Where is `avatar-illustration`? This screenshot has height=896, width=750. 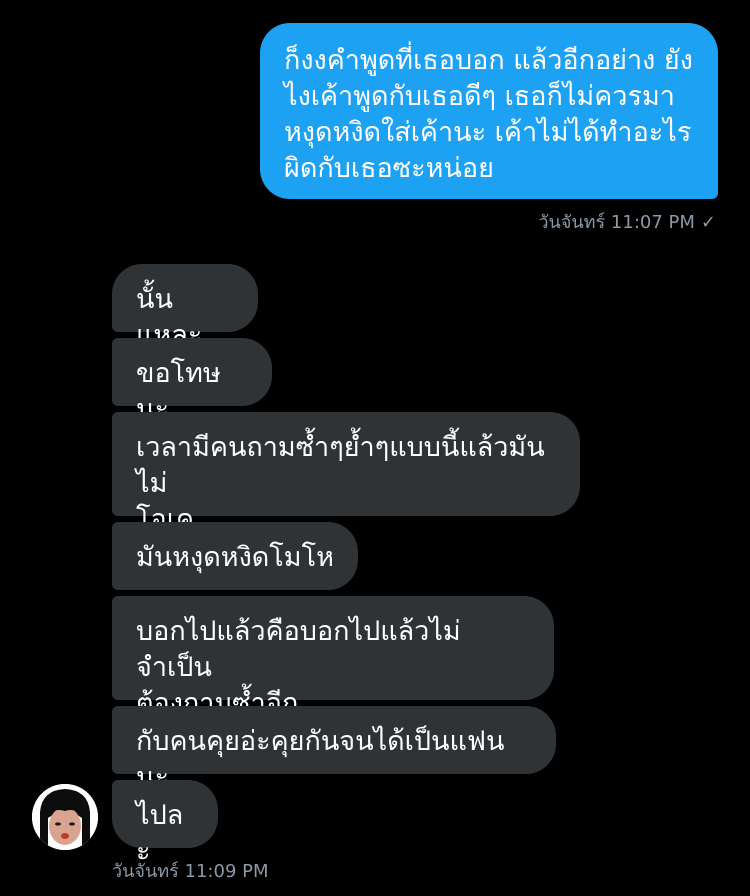 avatar-illustration is located at coordinates (65, 817).